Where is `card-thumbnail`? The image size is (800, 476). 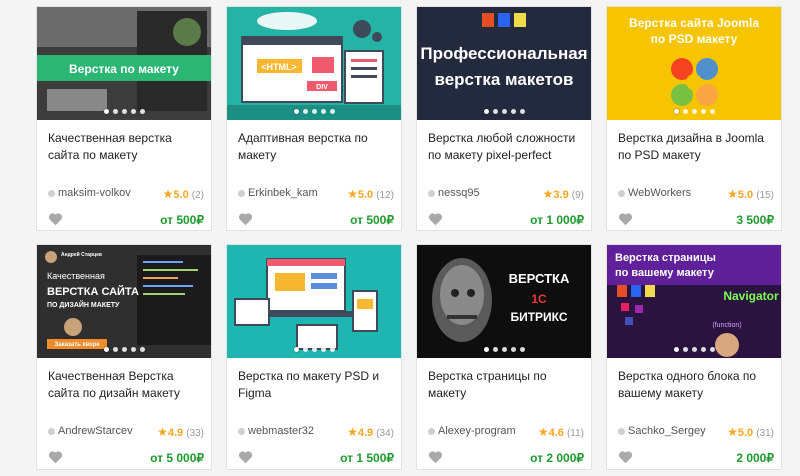 card-thumbnail is located at coordinates (314, 301).